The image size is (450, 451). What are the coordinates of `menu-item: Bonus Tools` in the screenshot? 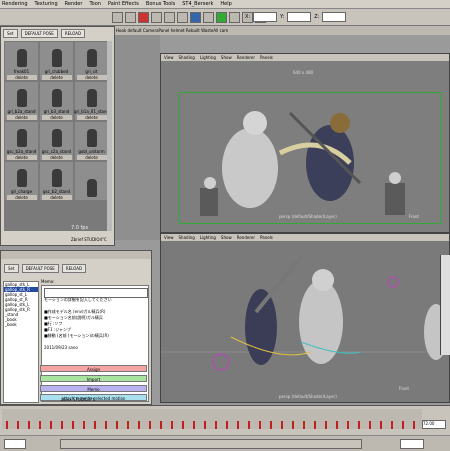 It's located at (160, 4).